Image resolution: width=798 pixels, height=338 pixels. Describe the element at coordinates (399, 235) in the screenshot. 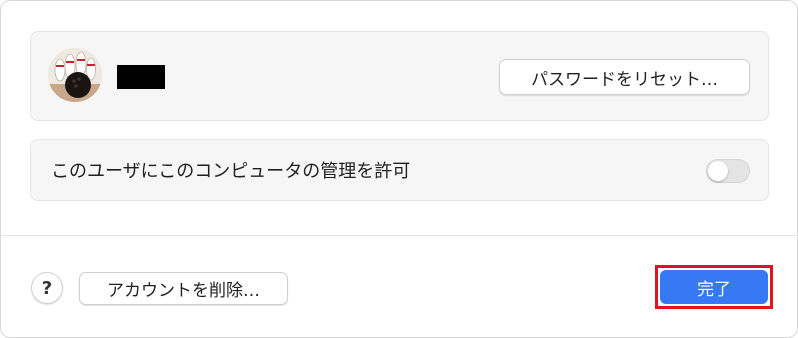

I see `footer-divider` at that location.